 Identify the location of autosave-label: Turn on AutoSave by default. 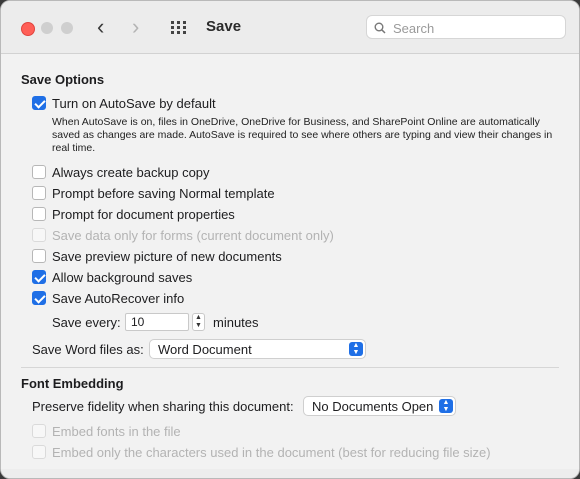
(134, 103).